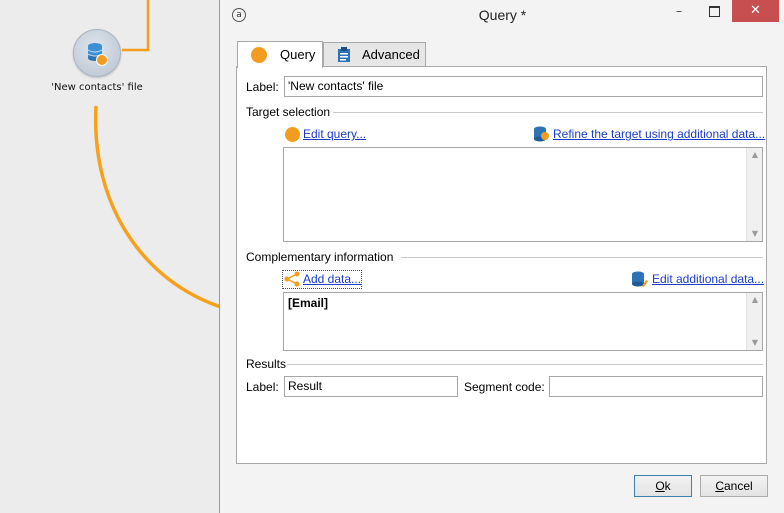 Image resolution: width=784 pixels, height=513 pixels. Describe the element at coordinates (679, 11) in the screenshot. I see `minimize-button: –` at that location.